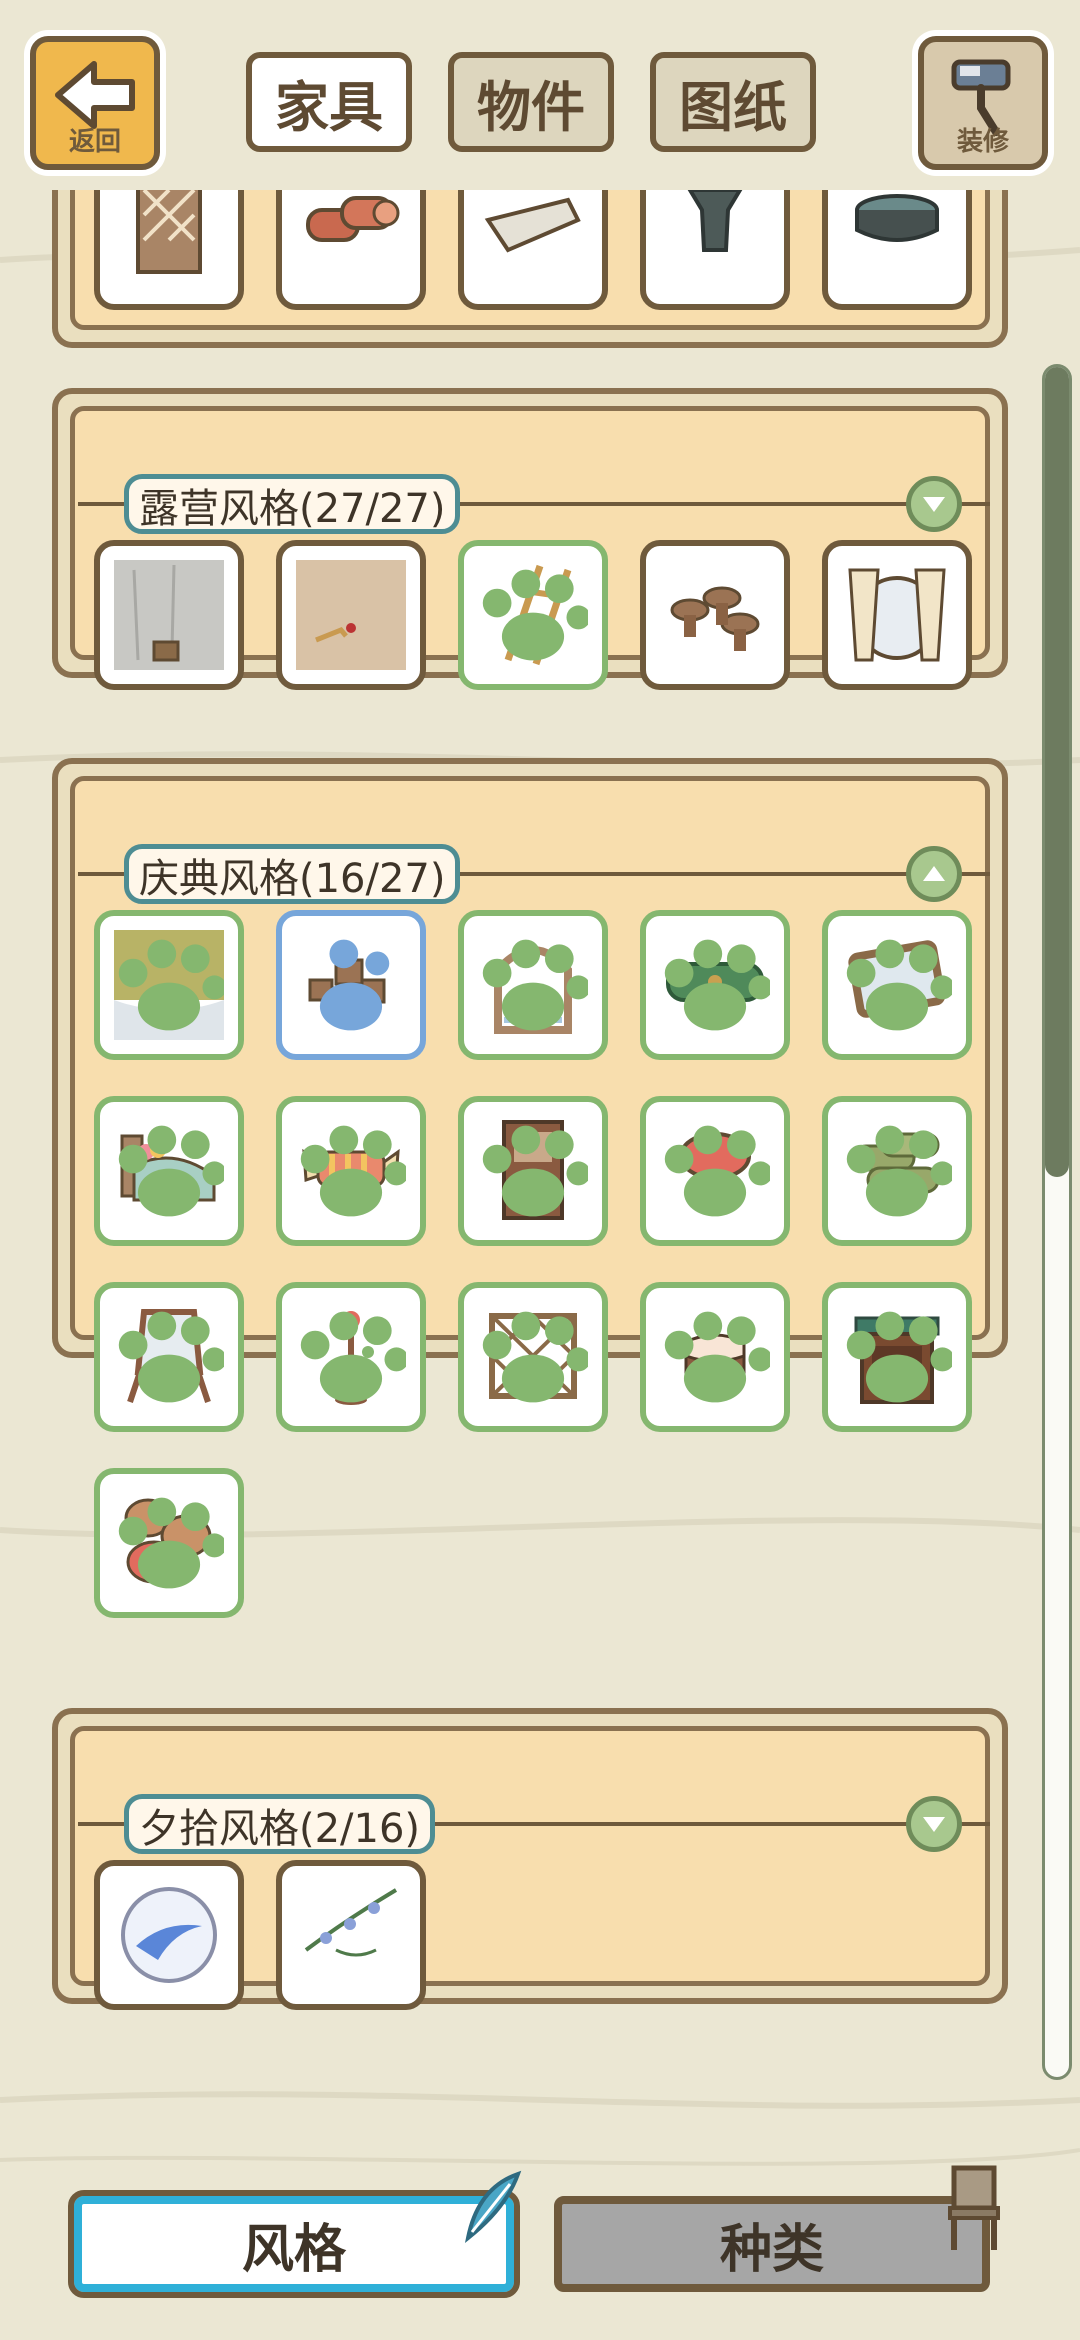  I want to click on renovate-label: 装修, so click(982, 142).